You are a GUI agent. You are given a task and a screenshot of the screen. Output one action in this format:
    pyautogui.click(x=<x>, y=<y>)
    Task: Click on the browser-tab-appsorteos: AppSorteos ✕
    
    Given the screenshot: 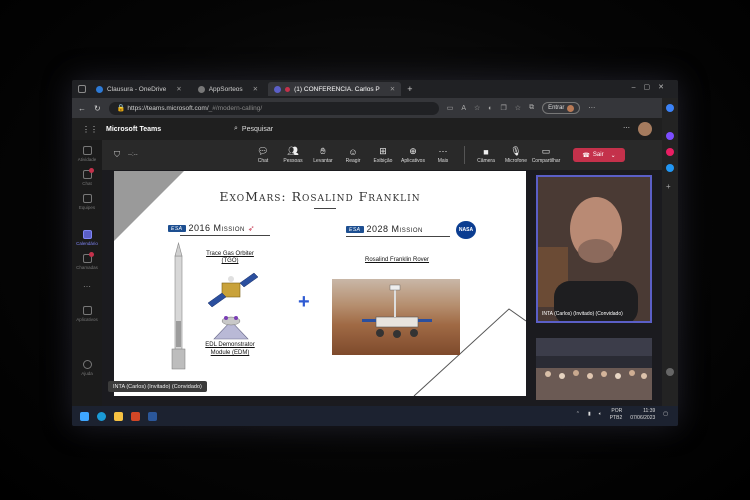 What is the action you would take?
    pyautogui.click(x=228, y=89)
    